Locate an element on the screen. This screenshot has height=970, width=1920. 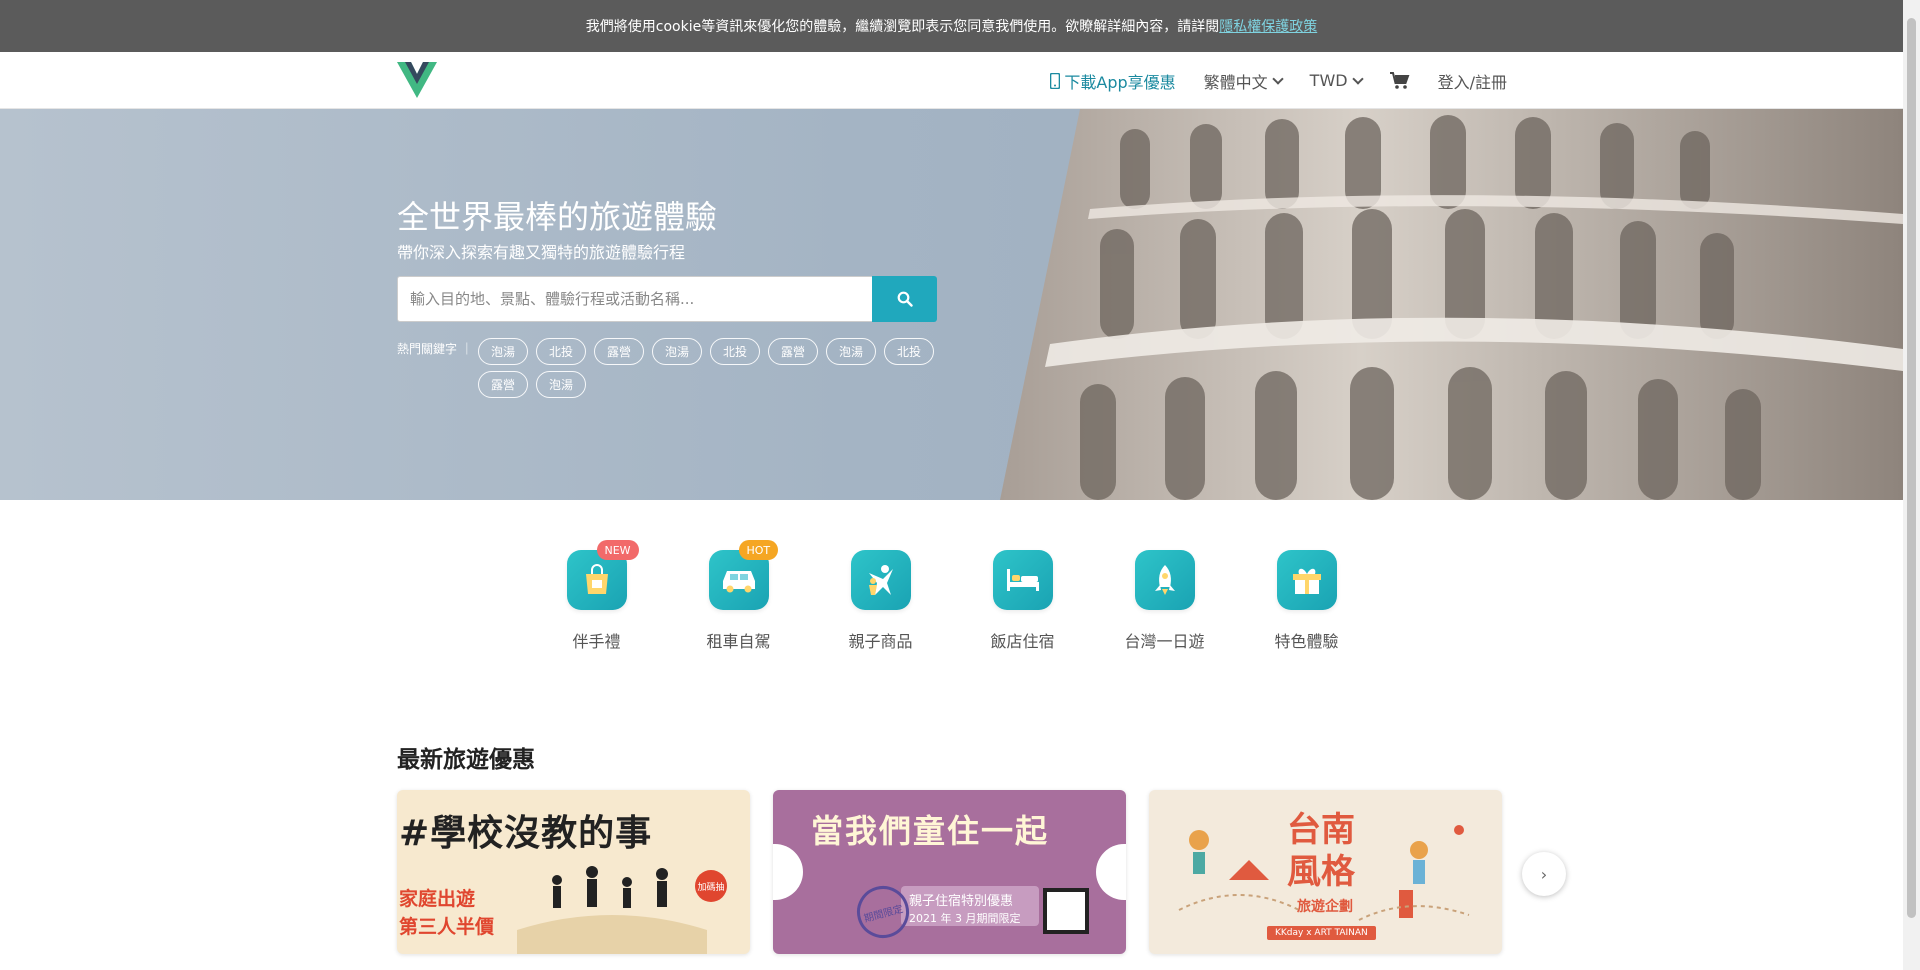
download-app-link: 下載App享優惠 is located at coordinates (1113, 81).